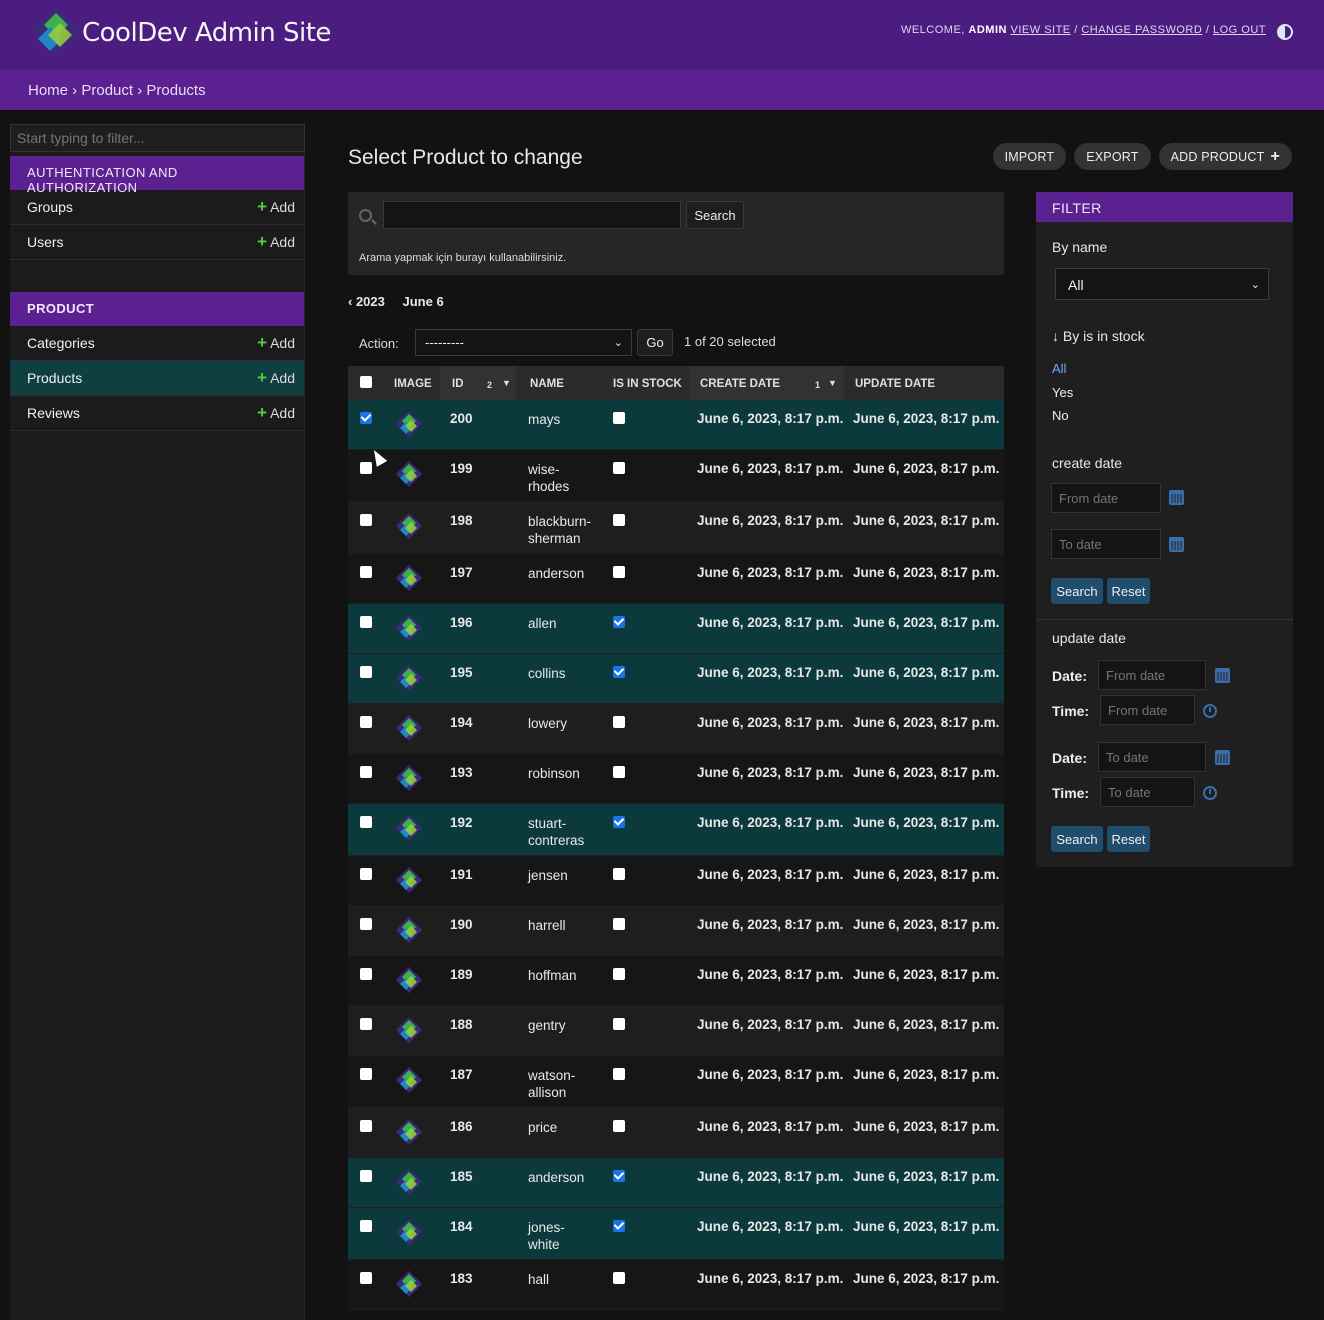  I want to click on view-site-link: View site, so click(1041, 30).